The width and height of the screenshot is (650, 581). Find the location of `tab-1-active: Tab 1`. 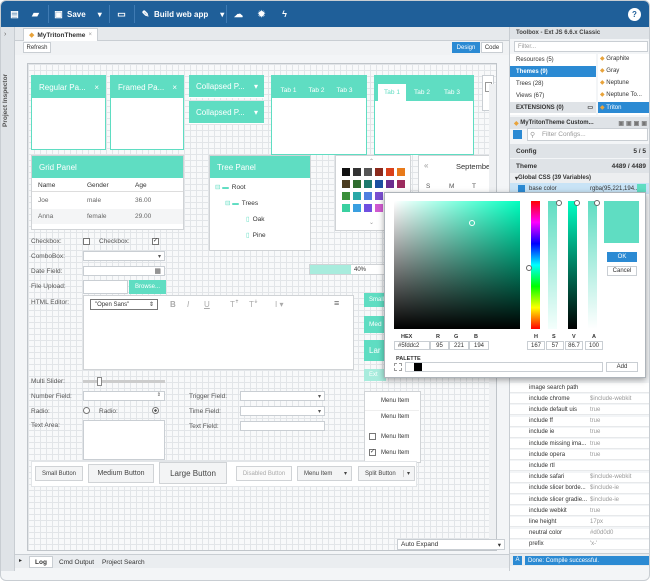

tab-1-active: Tab 1 is located at coordinates (392, 92).